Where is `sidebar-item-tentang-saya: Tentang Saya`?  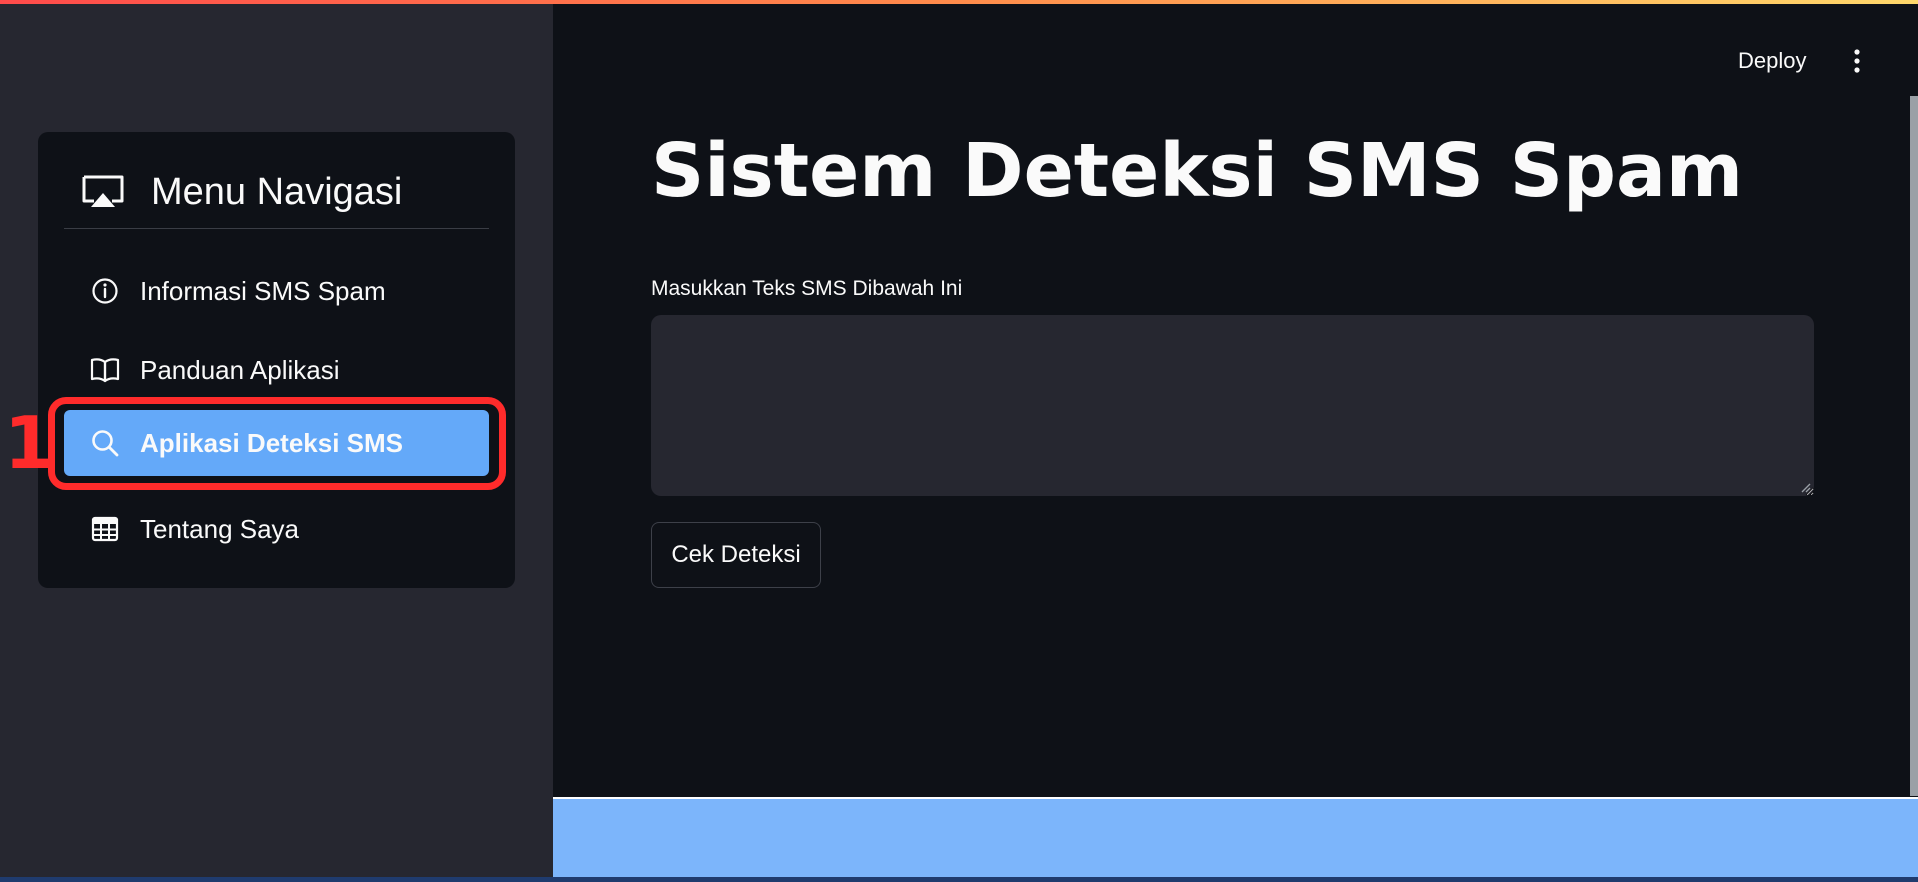 sidebar-item-tentang-saya: Tentang Saya is located at coordinates (276, 529).